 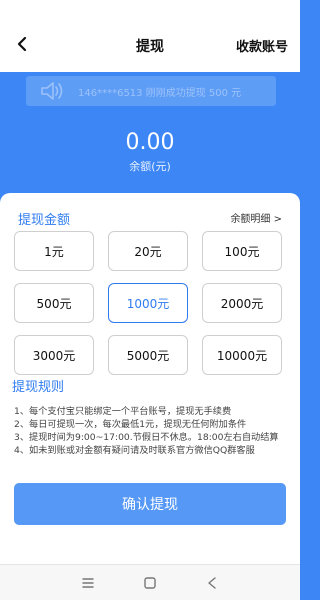 I want to click on balance-detail-link: 余额明细 >, so click(x=256, y=217).